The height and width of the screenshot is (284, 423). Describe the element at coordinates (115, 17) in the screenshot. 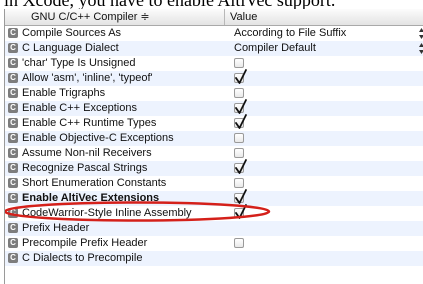

I see `column-header-setting: GNU C/C++ Compiler ≑` at that location.